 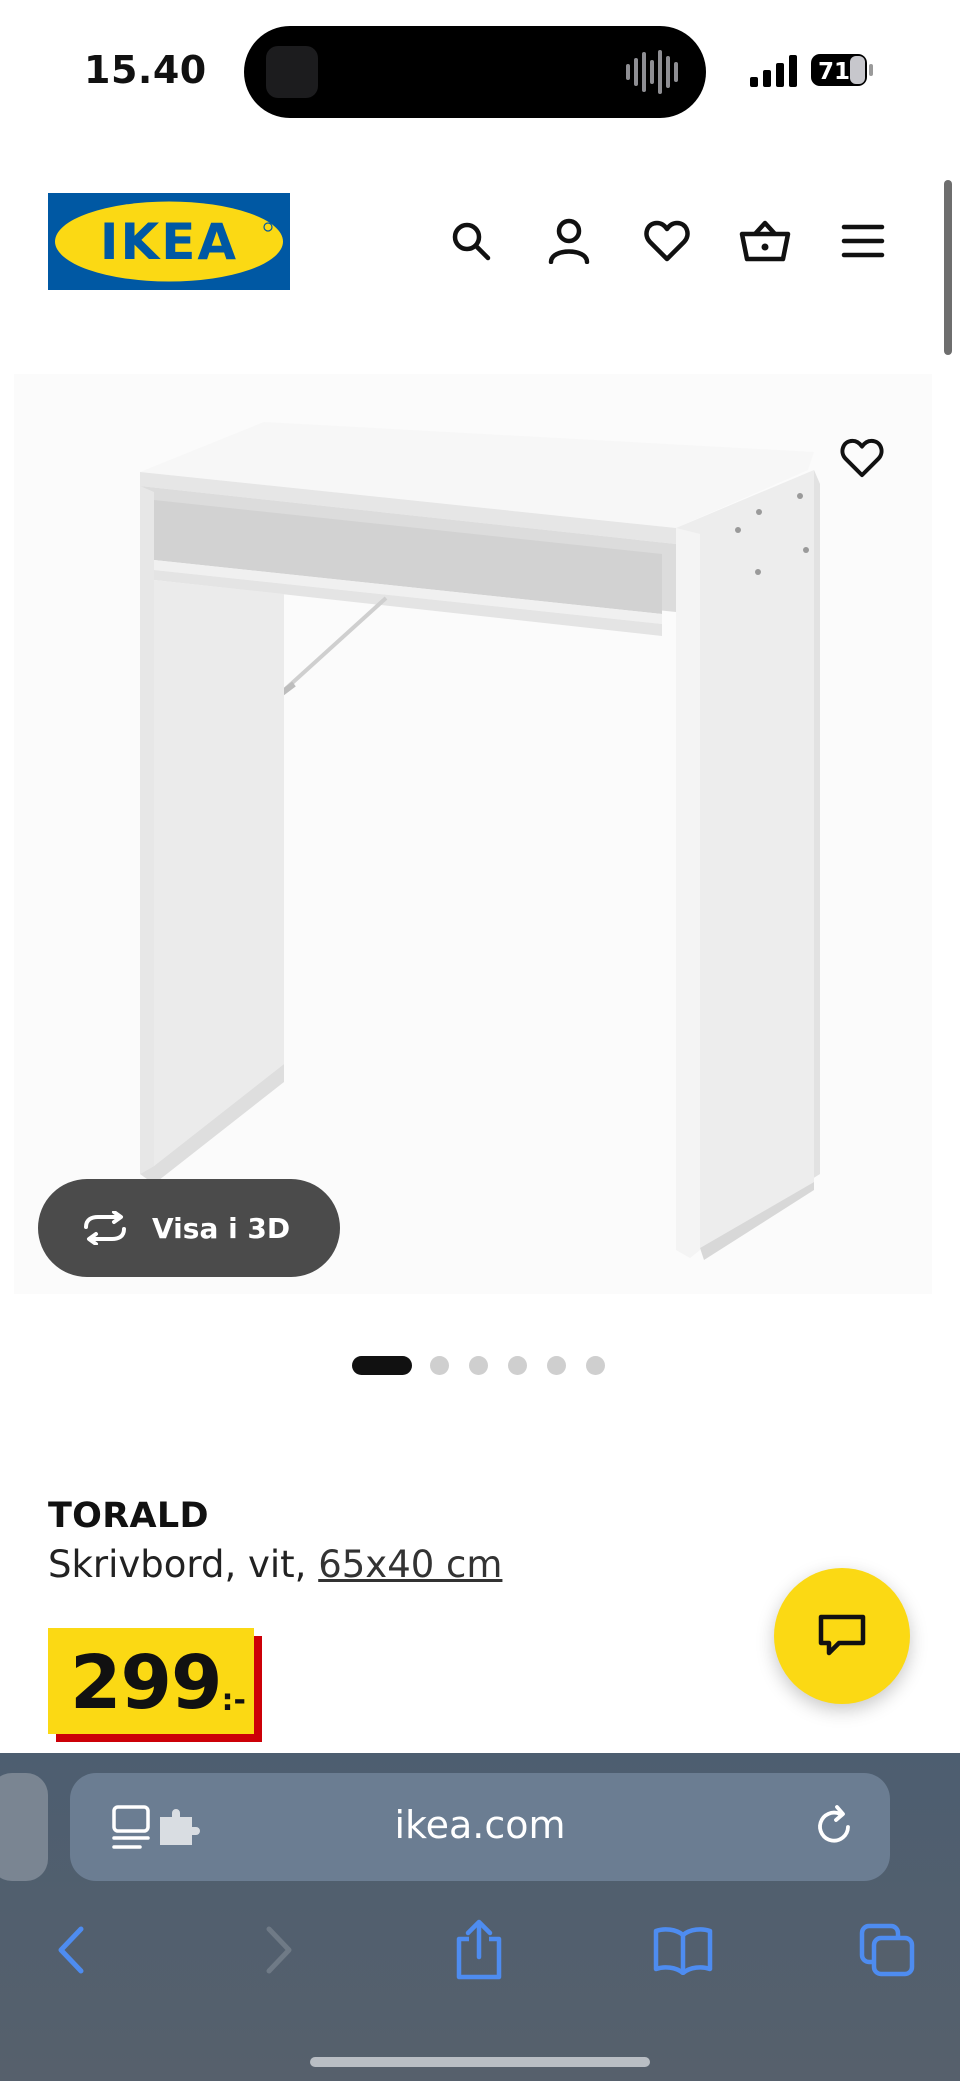 I want to click on hamburger-menu-icon, so click(x=863, y=241).